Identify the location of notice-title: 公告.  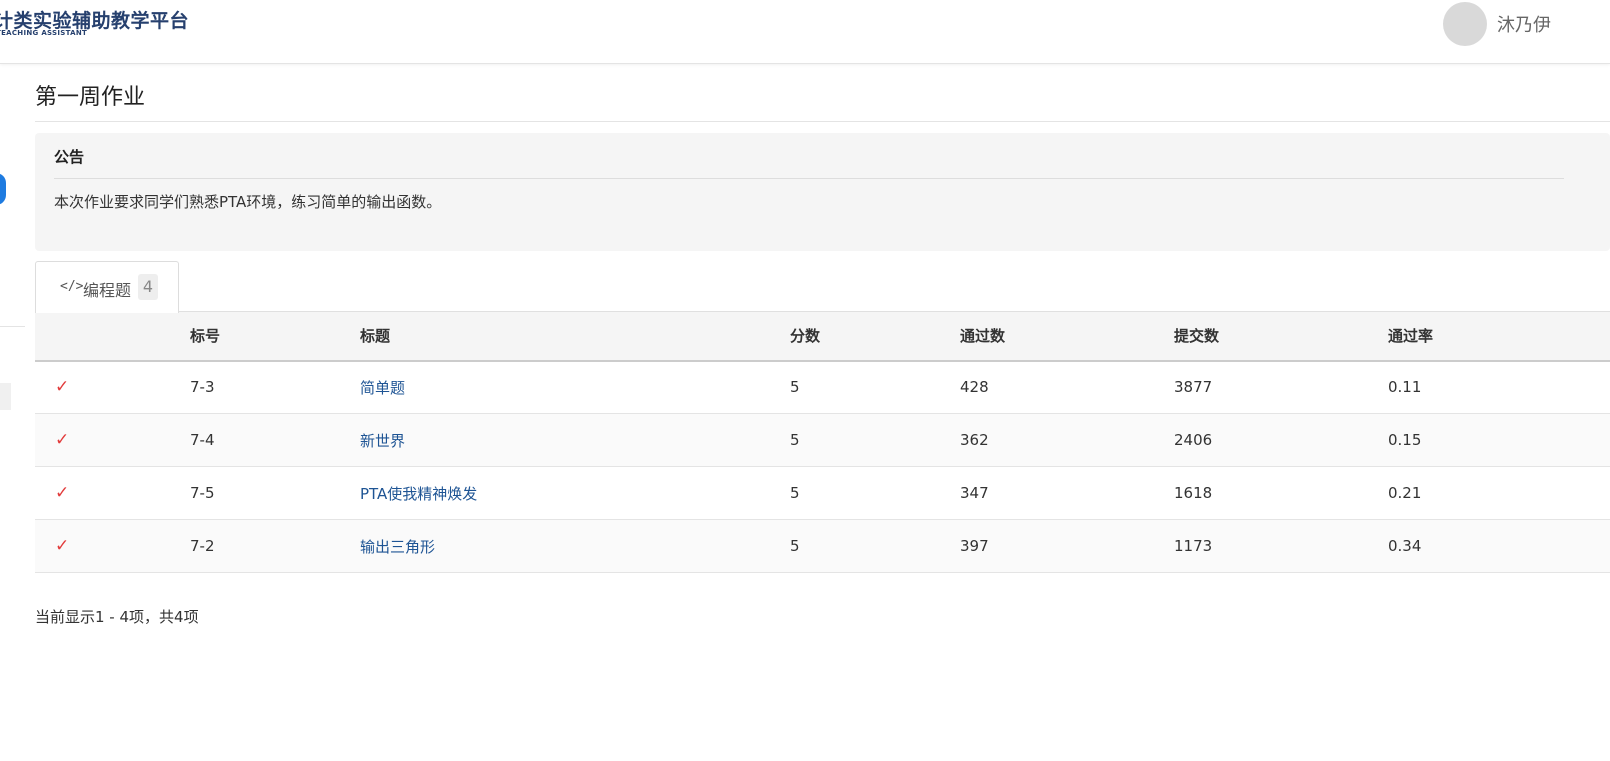
(69, 157).